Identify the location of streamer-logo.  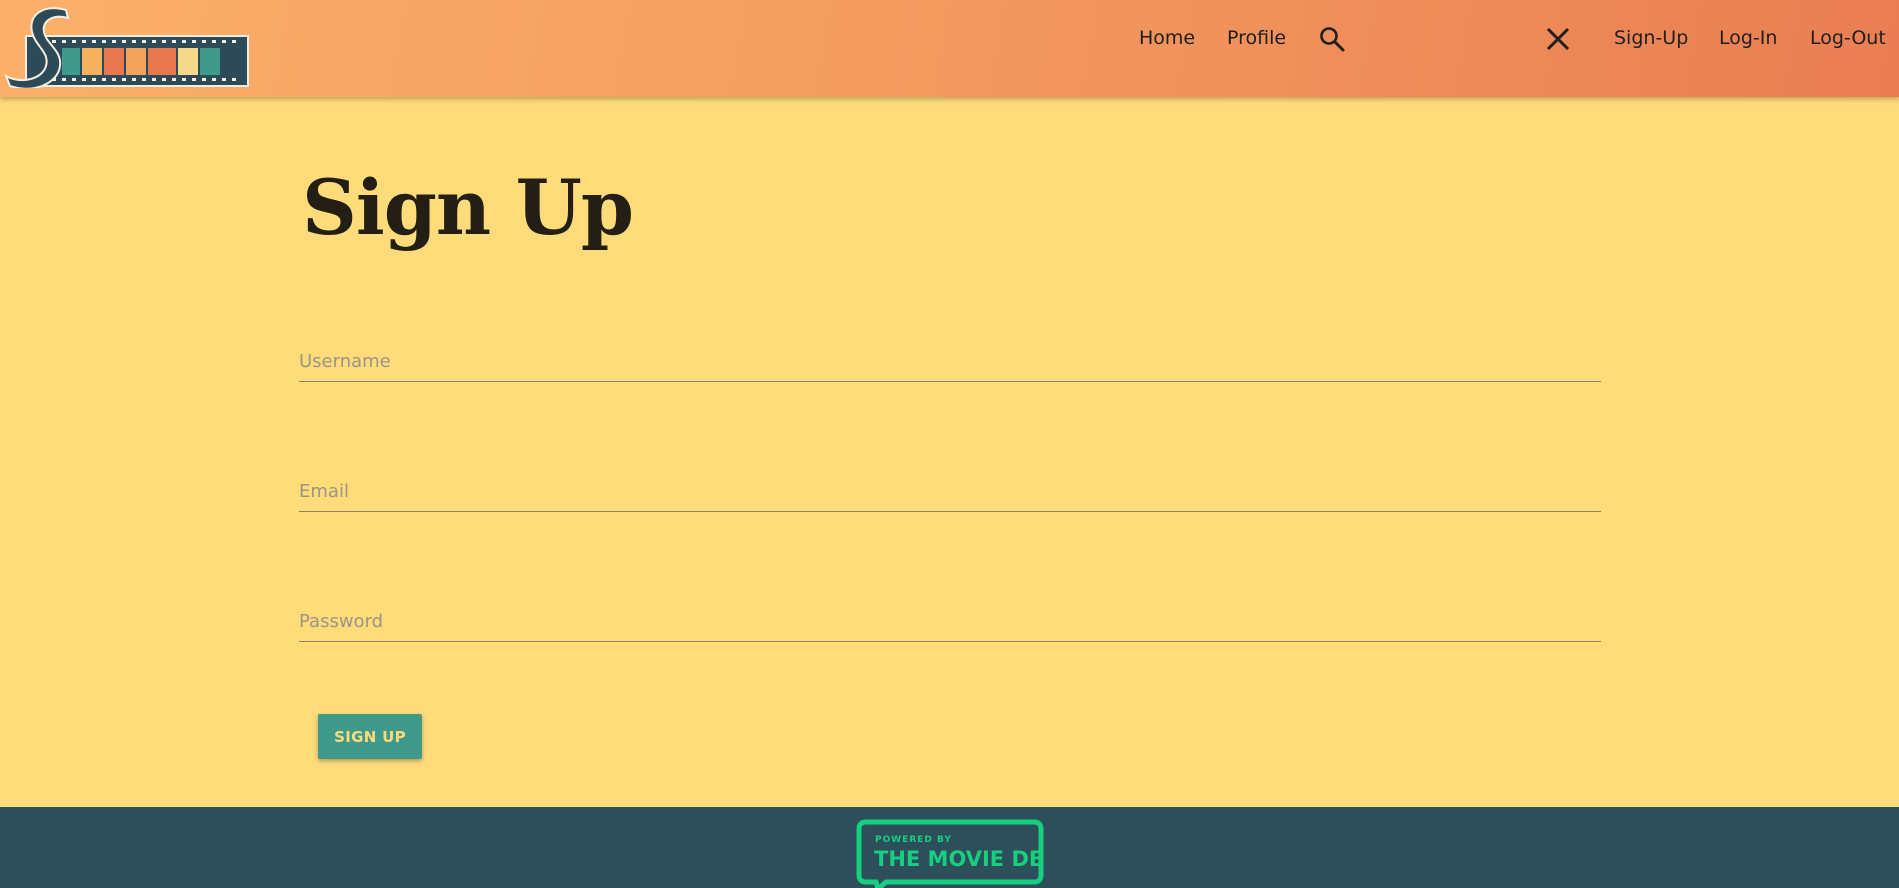
(126, 46).